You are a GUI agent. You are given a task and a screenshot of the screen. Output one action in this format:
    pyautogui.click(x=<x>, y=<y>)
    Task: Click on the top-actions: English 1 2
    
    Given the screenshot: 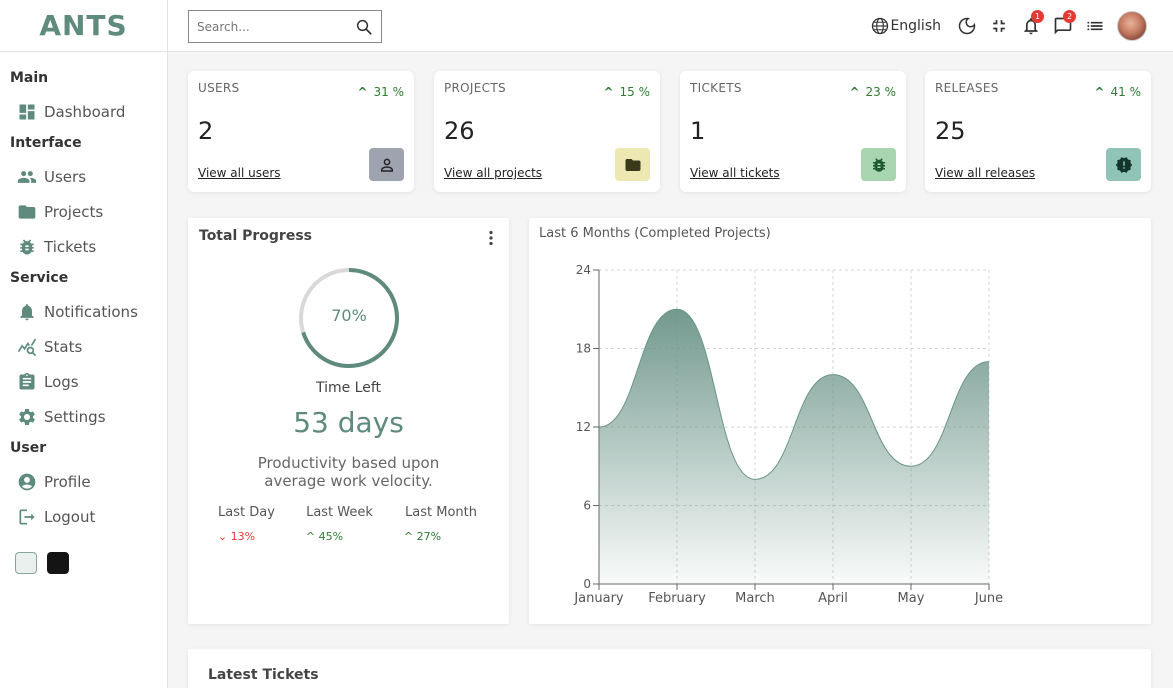 What is the action you would take?
    pyautogui.click(x=1008, y=25)
    